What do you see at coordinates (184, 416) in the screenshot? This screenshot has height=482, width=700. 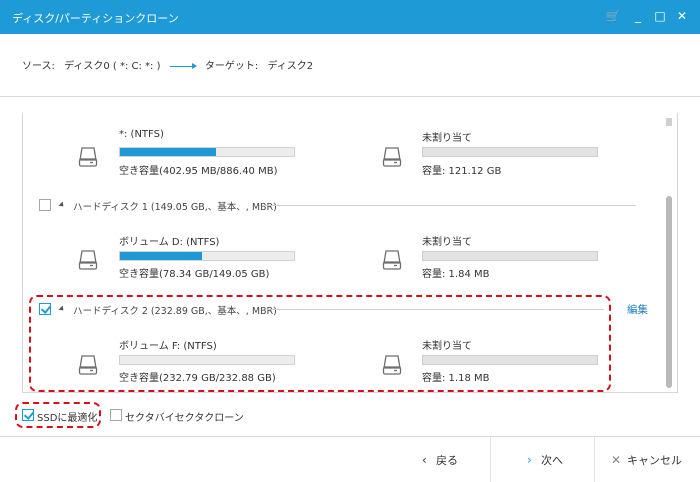 I see `sector-clone-label: セクタバイセクタクローン` at bounding box center [184, 416].